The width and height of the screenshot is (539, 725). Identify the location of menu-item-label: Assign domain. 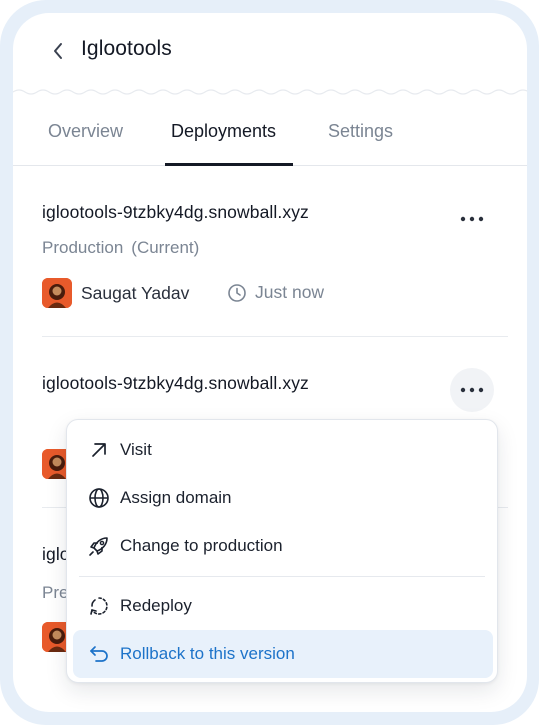
(176, 497).